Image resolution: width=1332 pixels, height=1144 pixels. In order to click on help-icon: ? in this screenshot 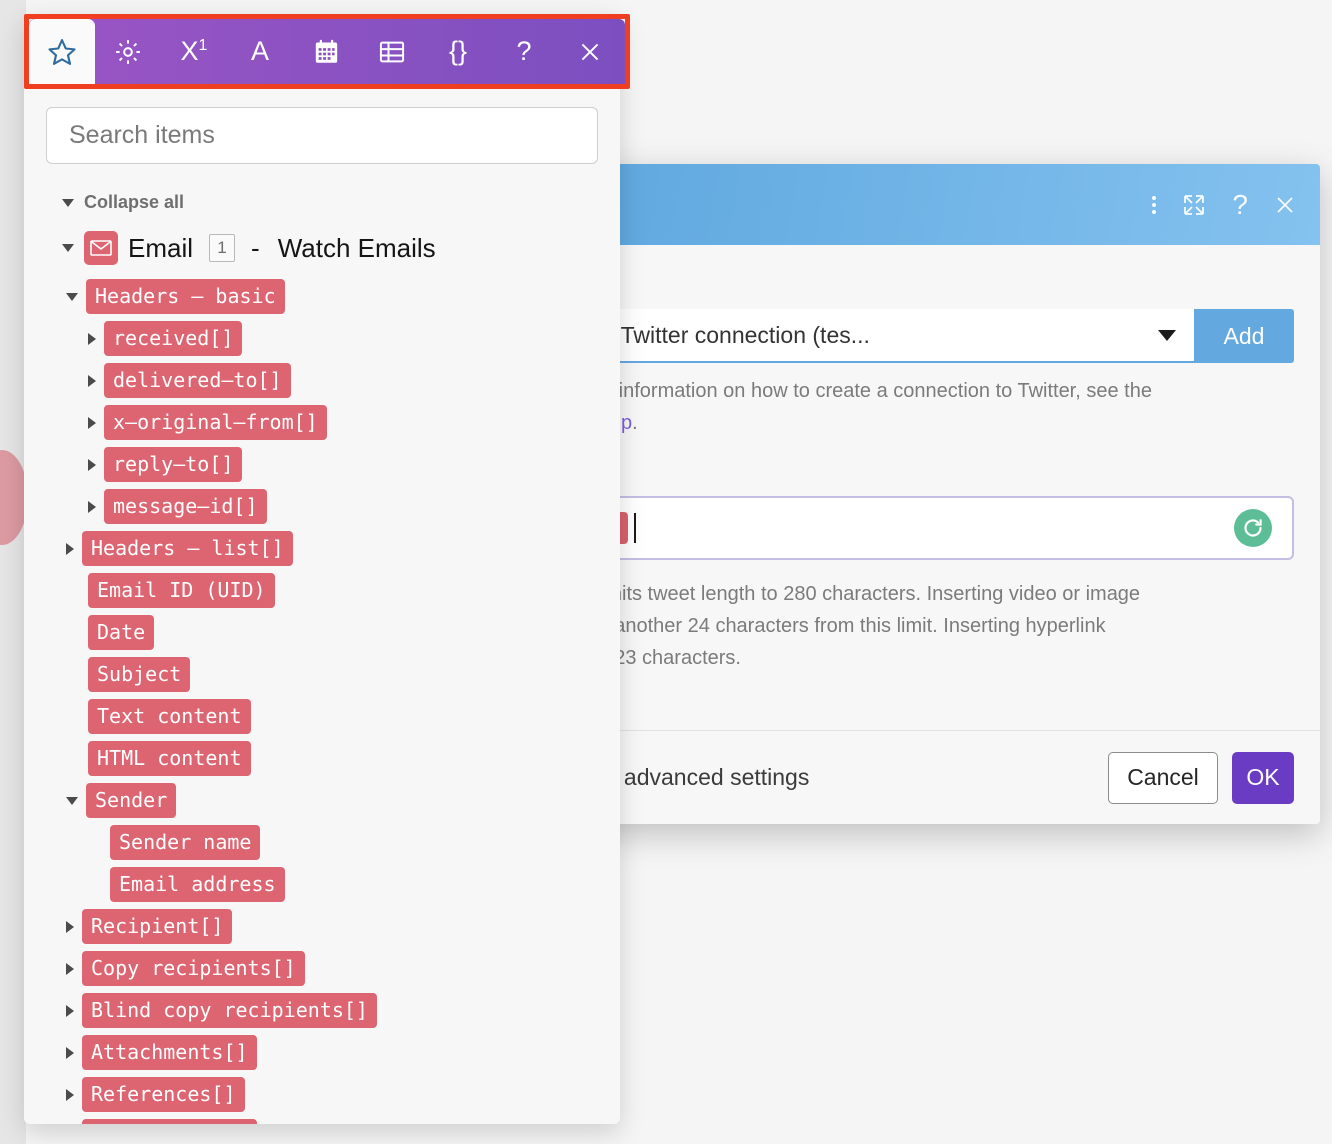, I will do `click(1240, 204)`.